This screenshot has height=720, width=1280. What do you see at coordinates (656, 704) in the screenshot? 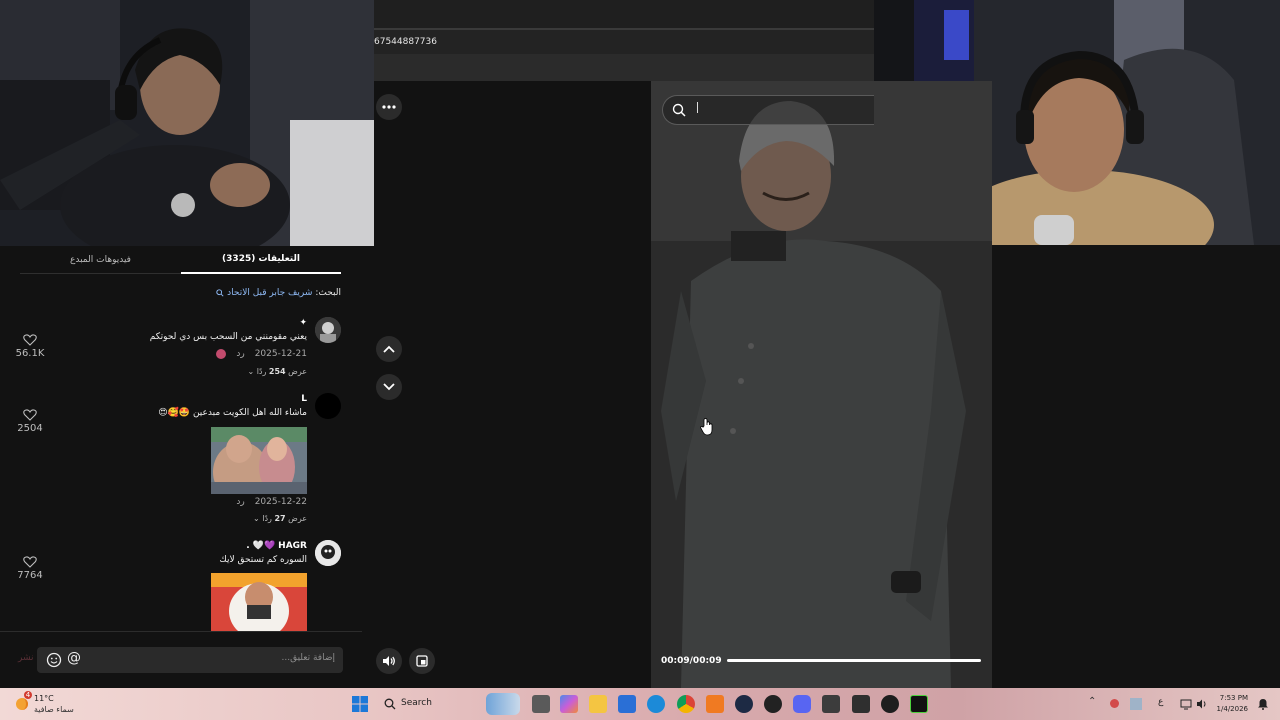
I see `edge-icon` at bounding box center [656, 704].